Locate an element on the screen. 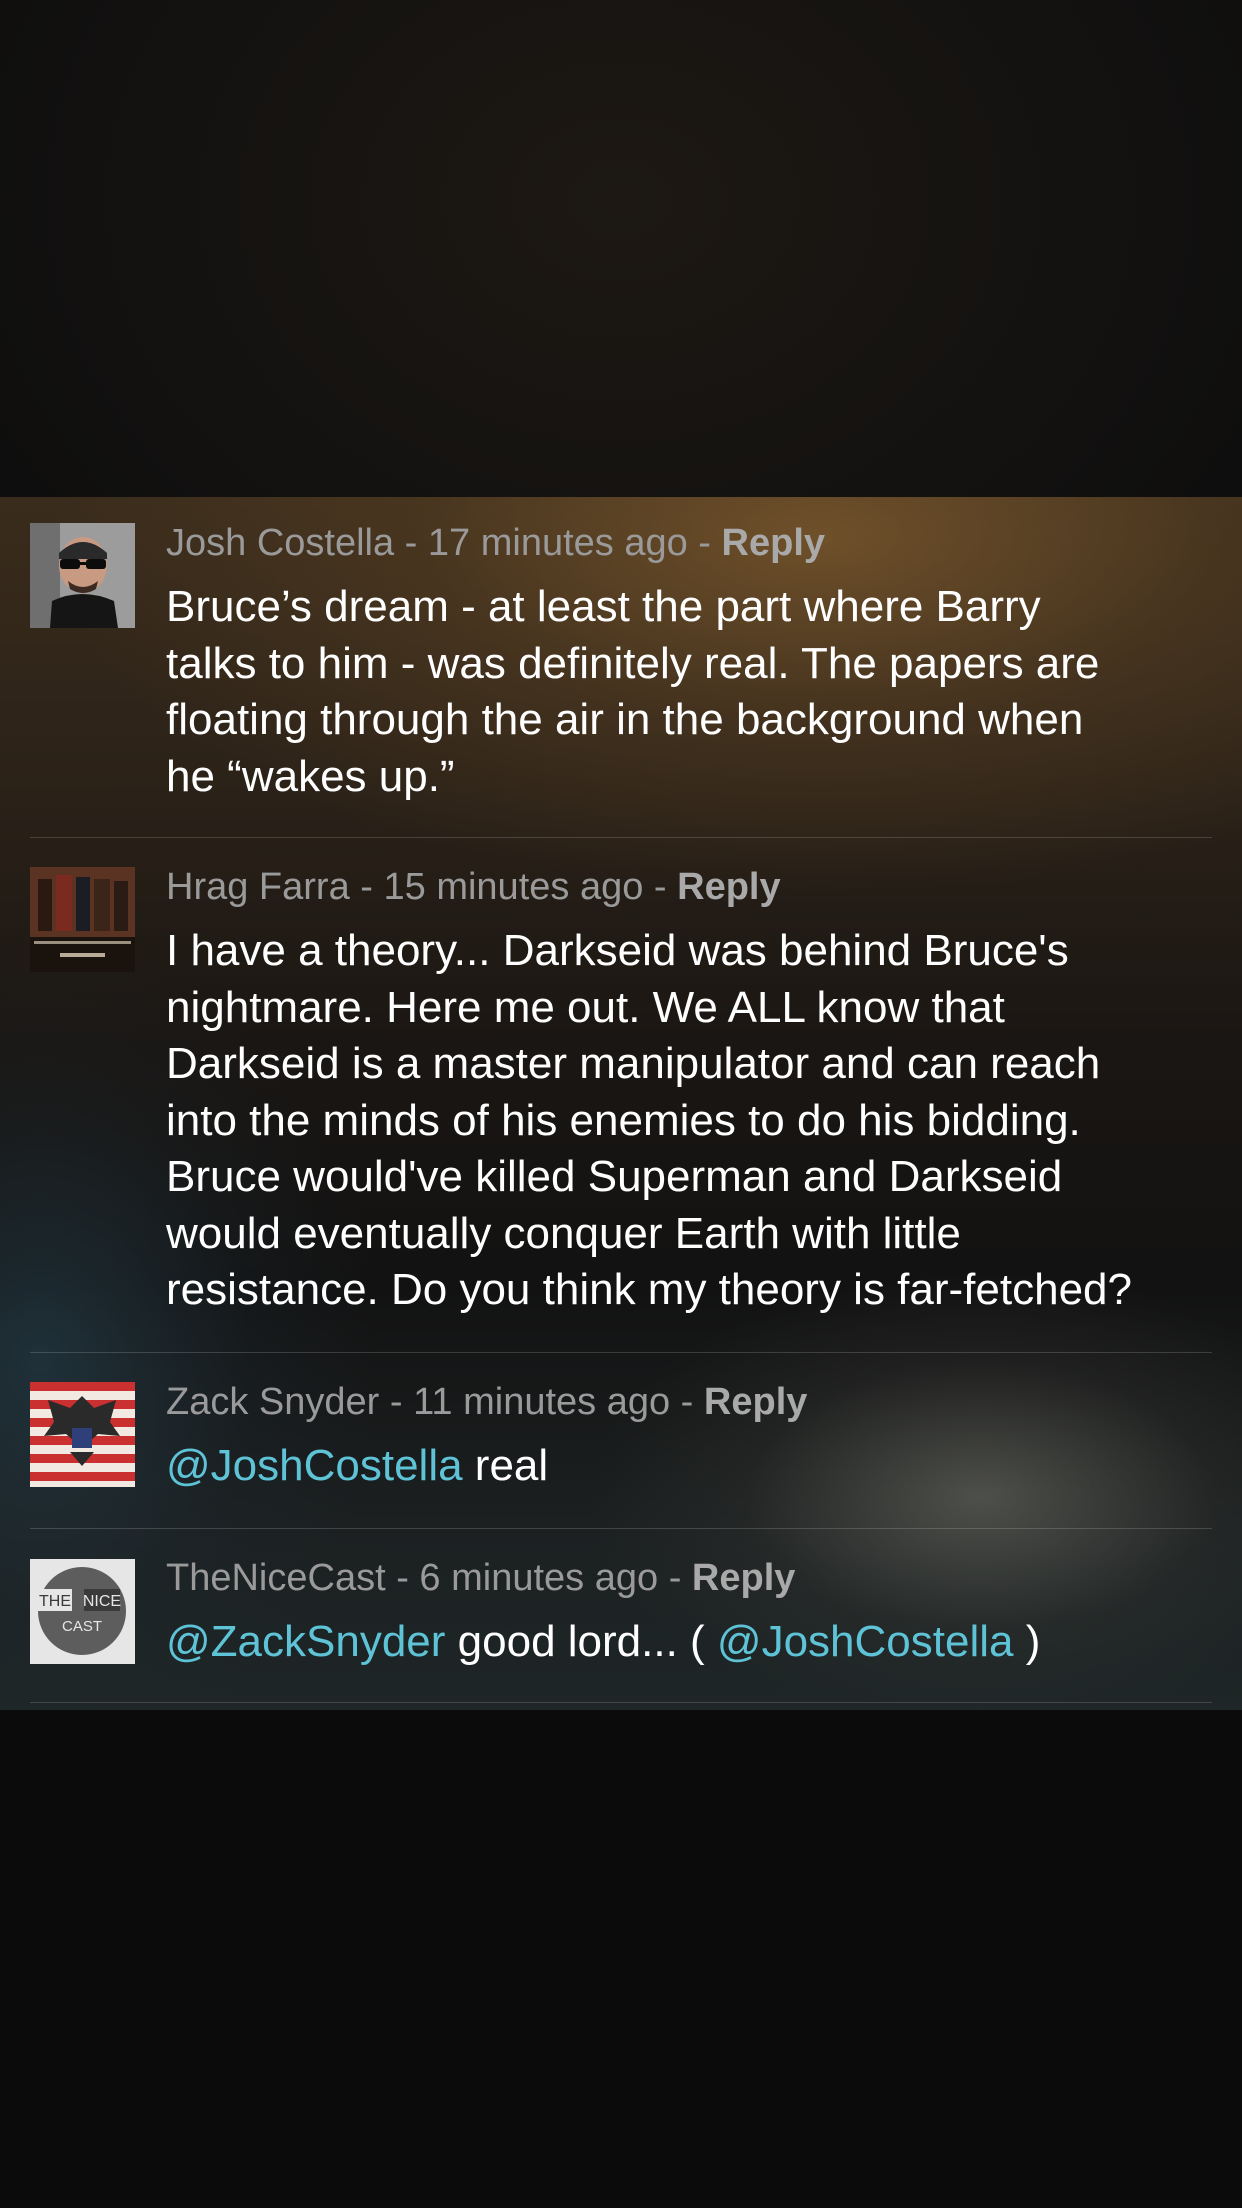  comment-author: TheNiceCast is located at coordinates (276, 1578).